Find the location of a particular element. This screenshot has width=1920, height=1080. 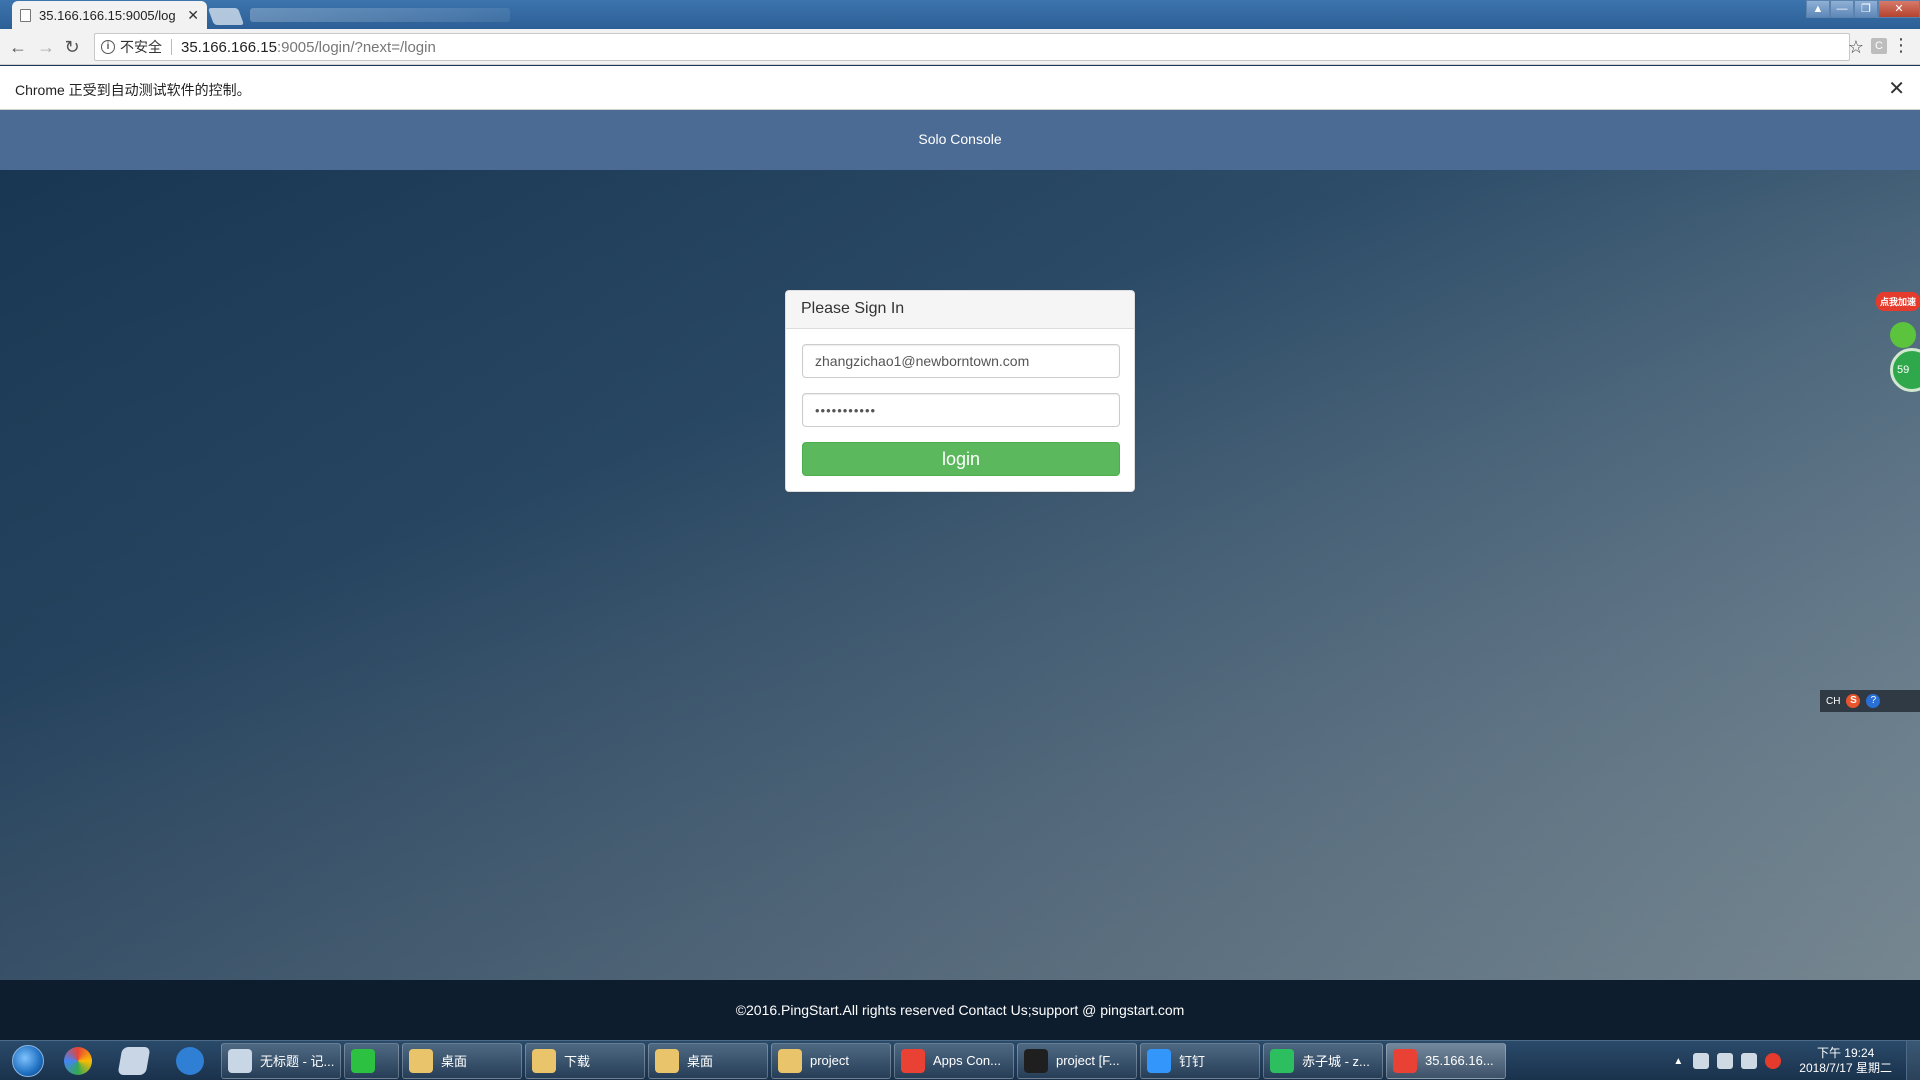

info-icon: i is located at coordinates (108, 47).